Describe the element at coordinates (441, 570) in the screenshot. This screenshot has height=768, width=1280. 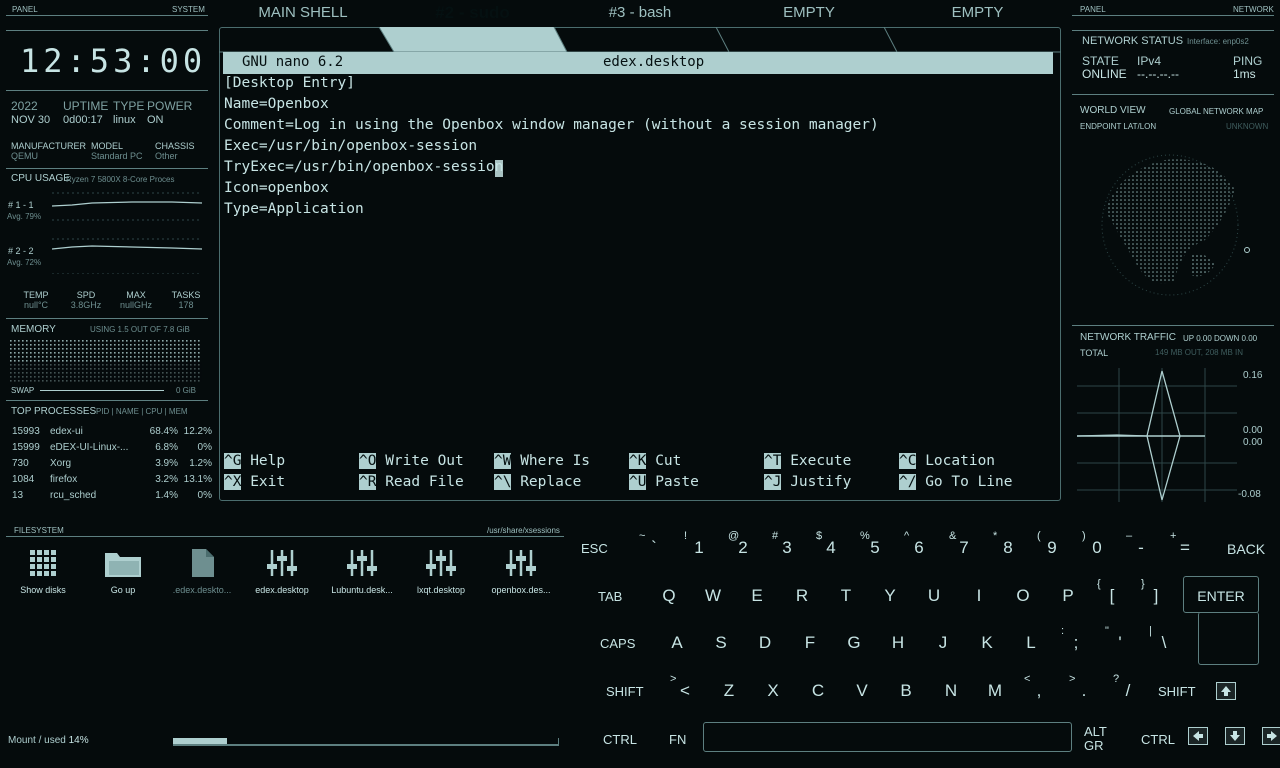
I see `file-item: lxqt.desktop` at that location.